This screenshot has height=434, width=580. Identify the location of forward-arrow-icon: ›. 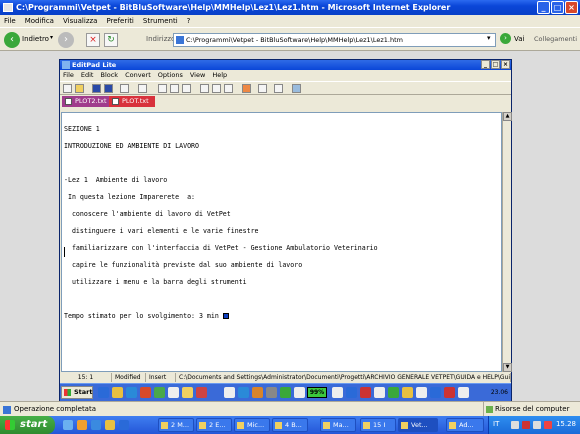
(66, 40).